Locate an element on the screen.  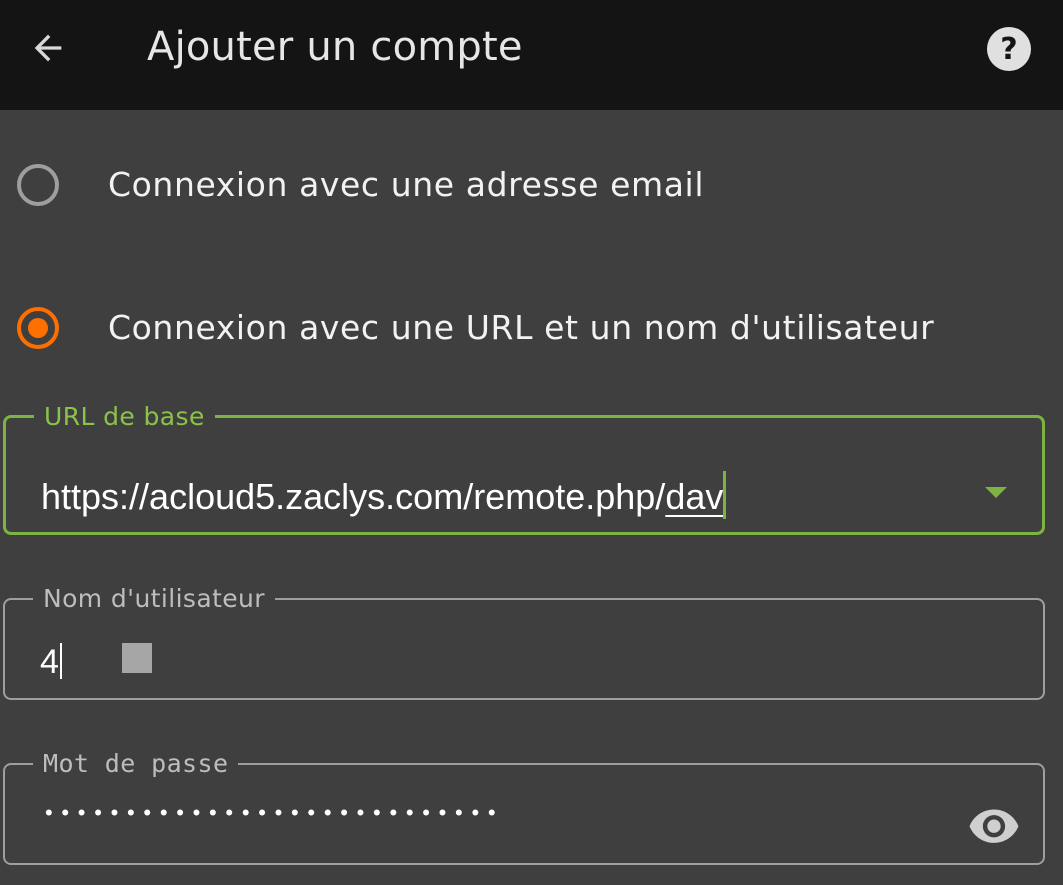
help-circle-icon: ? is located at coordinates (1009, 49).